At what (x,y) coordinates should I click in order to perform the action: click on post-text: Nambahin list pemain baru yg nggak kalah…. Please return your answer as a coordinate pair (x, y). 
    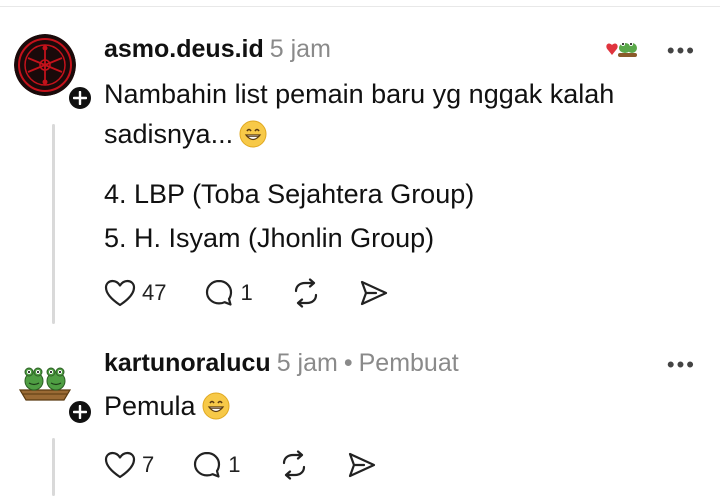
    Looking at the image, I should click on (394, 114).